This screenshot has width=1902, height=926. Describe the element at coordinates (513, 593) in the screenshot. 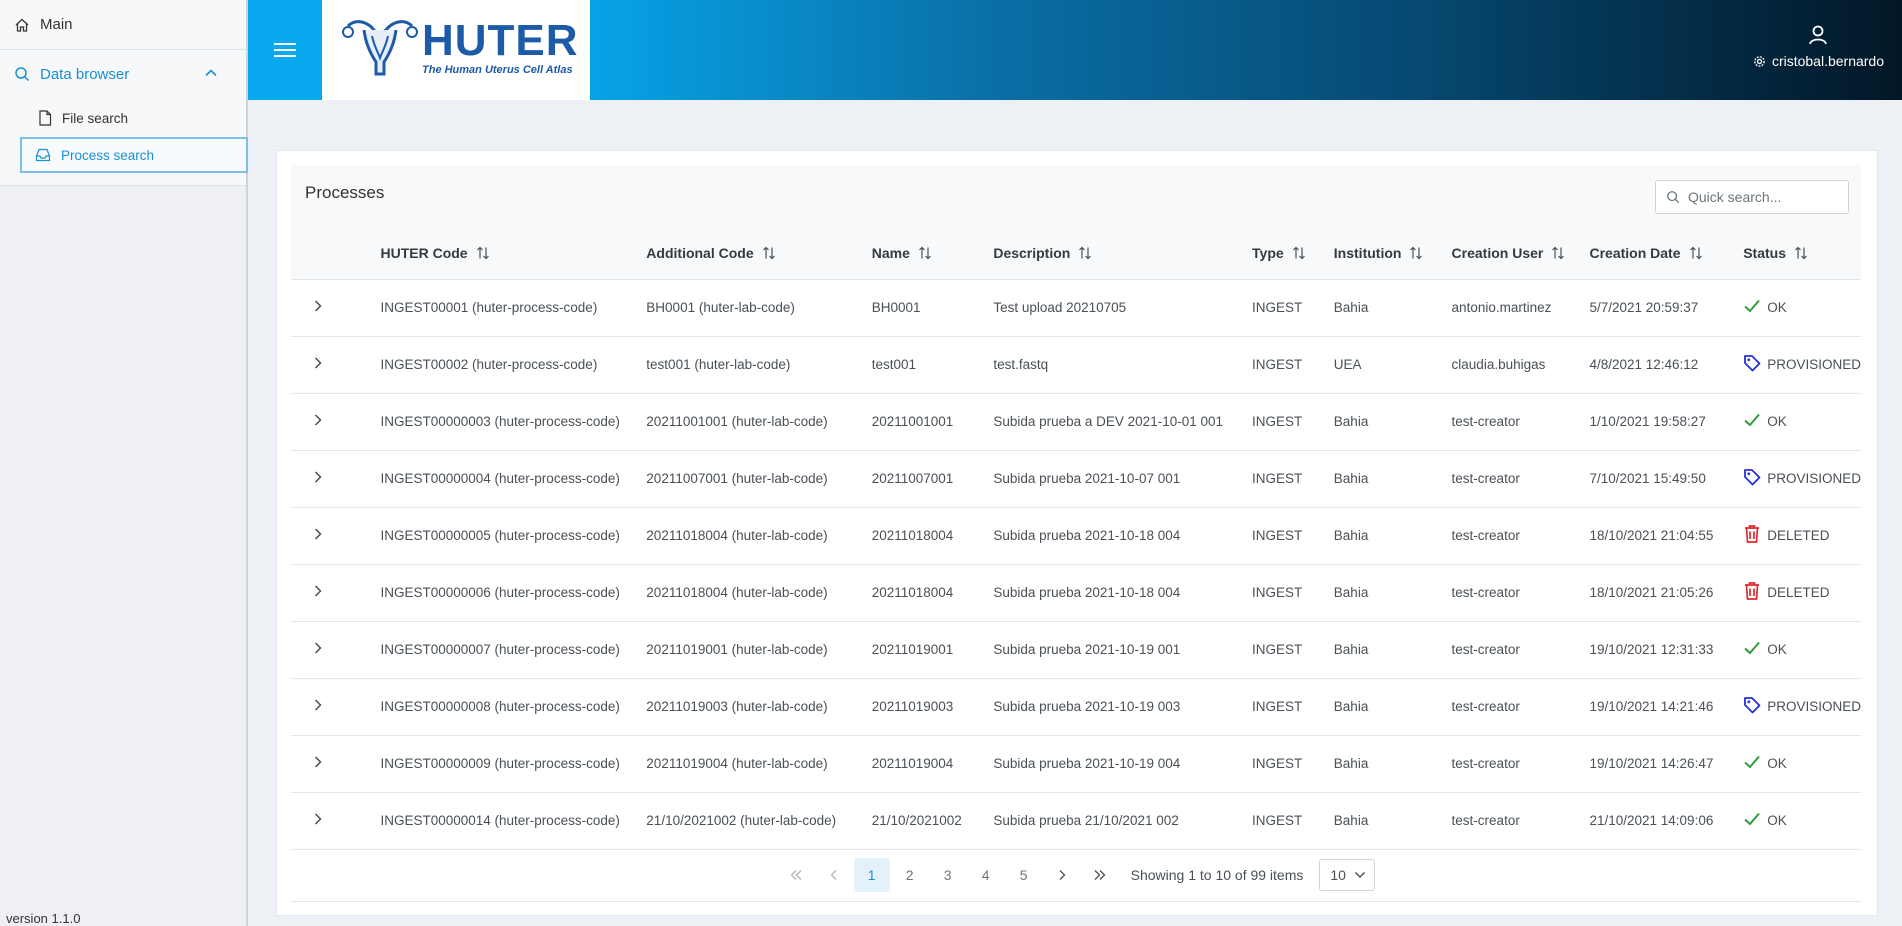

I see `cell-huter-code: INGEST00000006 (huter-process-code)` at that location.